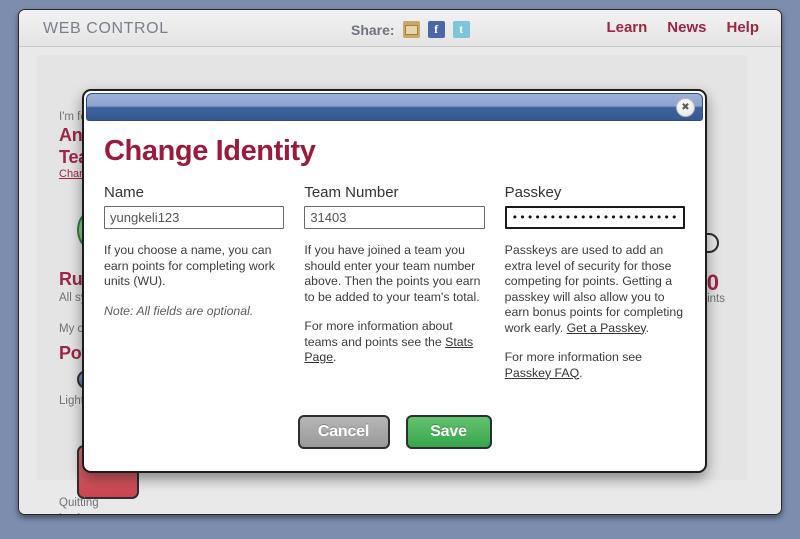 This screenshot has height=539, width=800. I want to click on team-stats-suffix: ., so click(335, 357).